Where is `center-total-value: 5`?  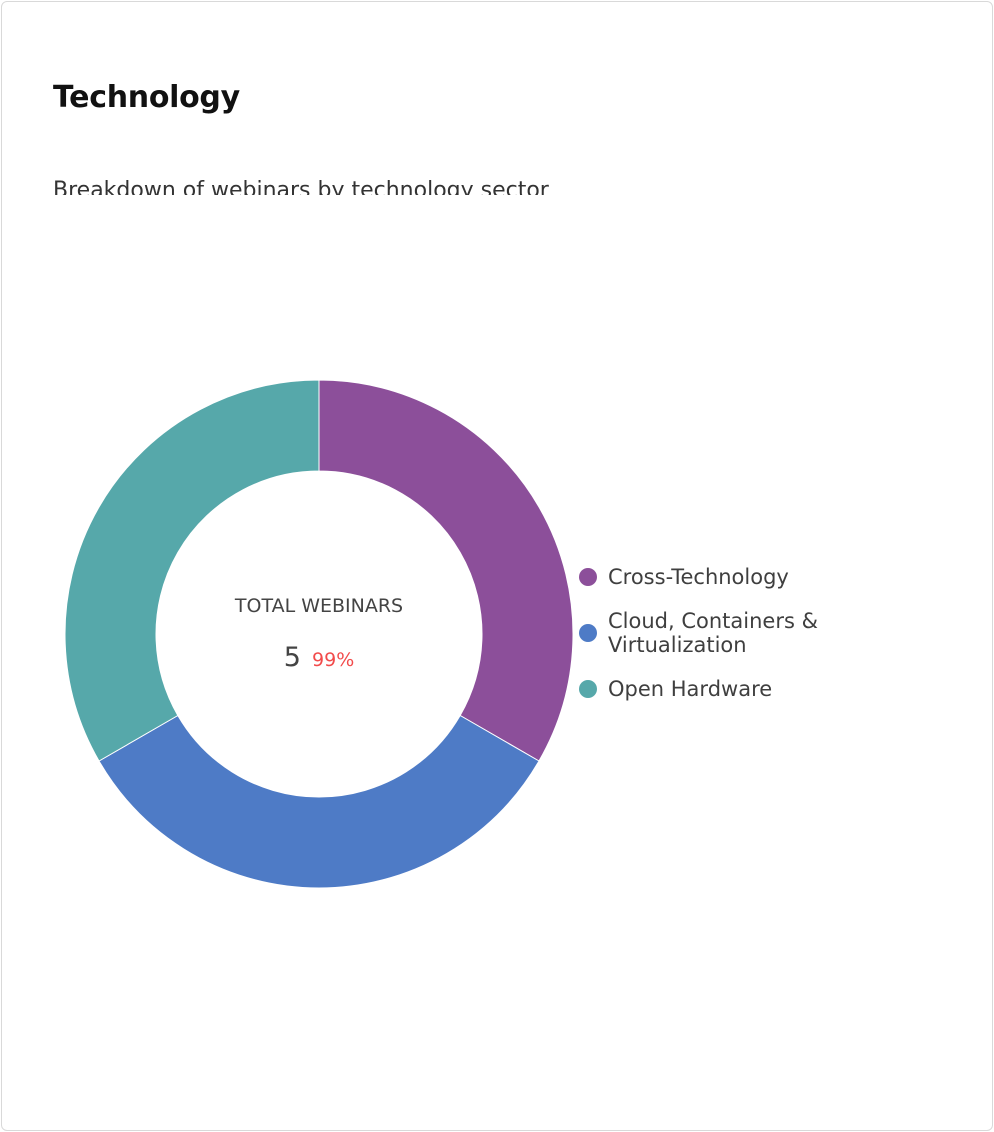 center-total-value: 5 is located at coordinates (292, 657).